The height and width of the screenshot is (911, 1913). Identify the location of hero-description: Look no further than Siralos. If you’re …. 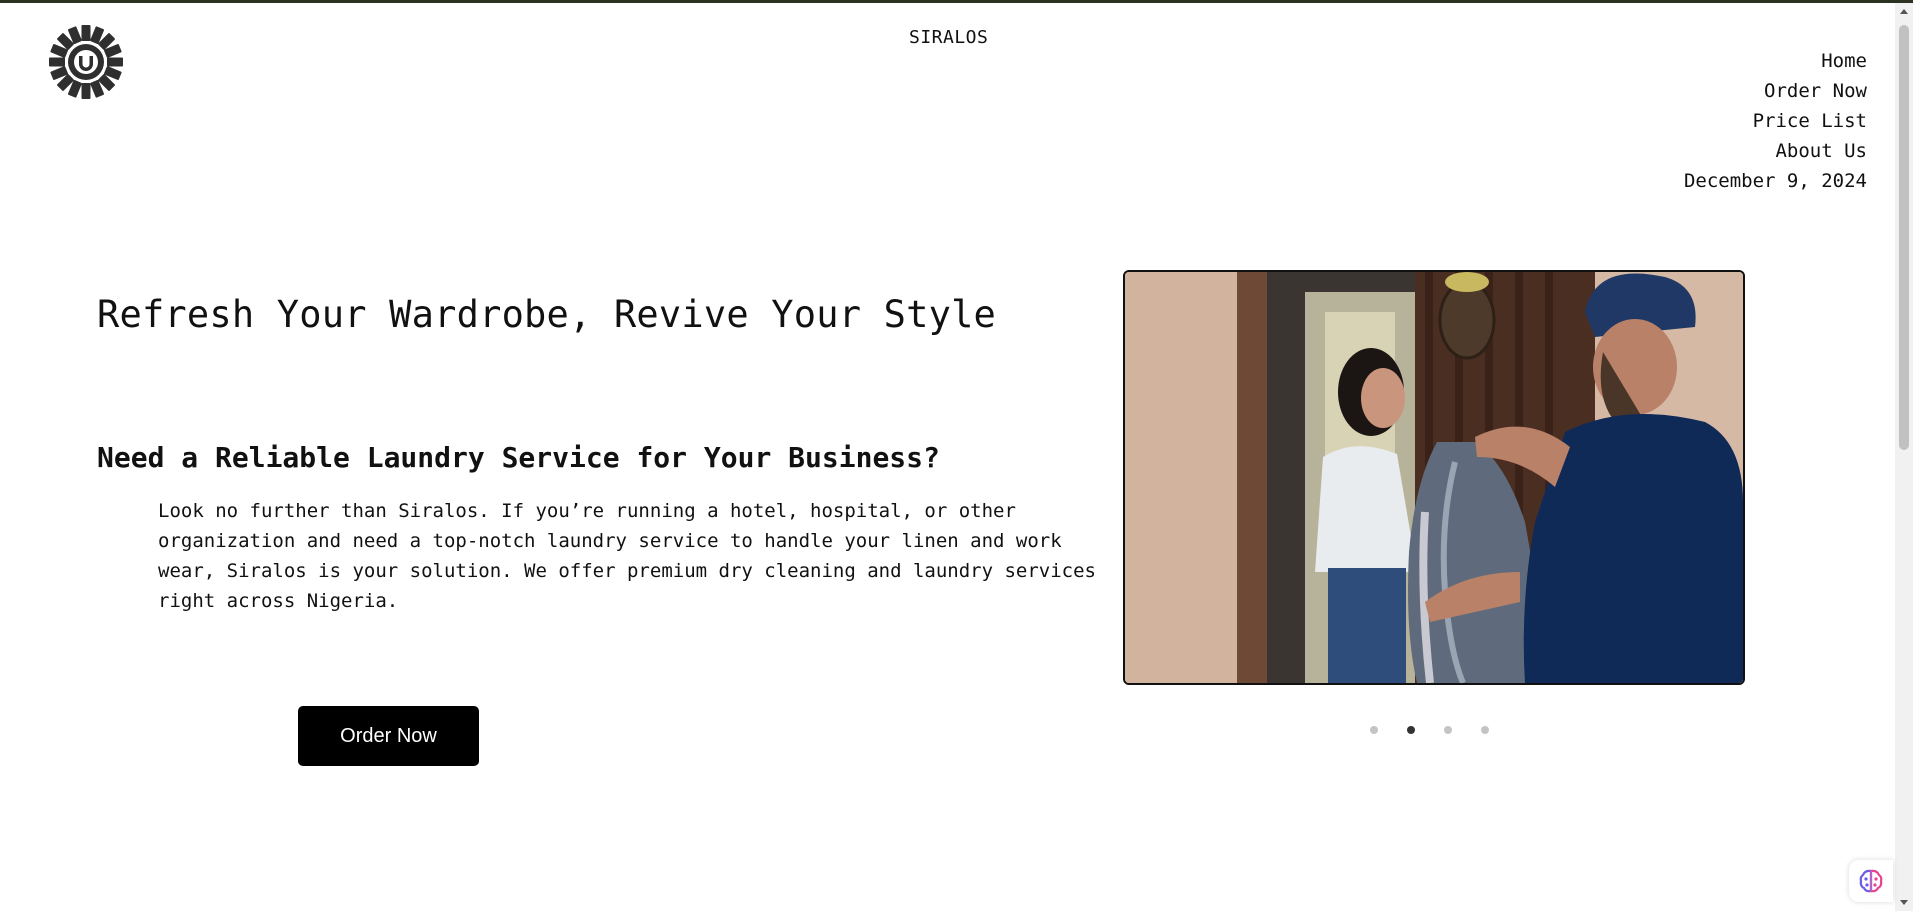
(627, 556).